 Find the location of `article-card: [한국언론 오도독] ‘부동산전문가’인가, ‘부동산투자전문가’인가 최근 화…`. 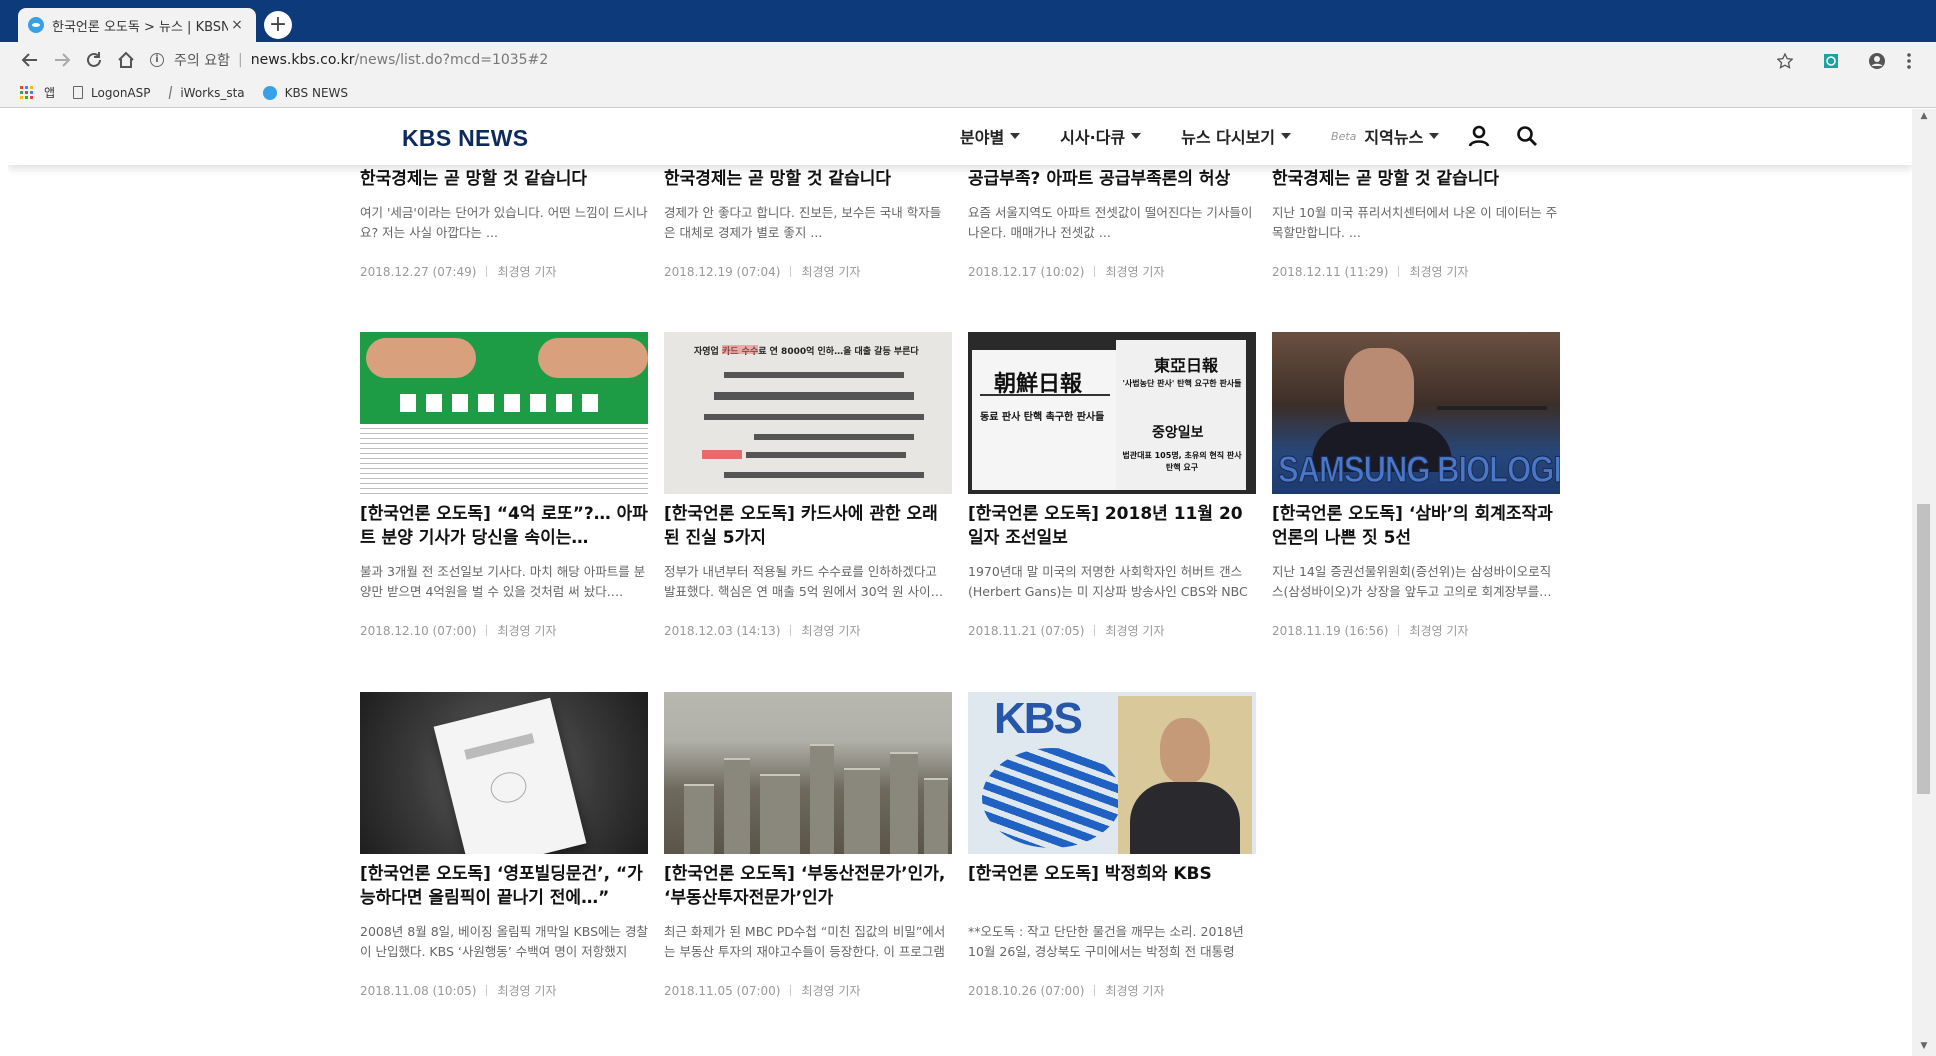

article-card: [한국언론 오도독] ‘부동산전문가’인가, ‘부동산투자전문가’인가 최근 화… is located at coordinates (808, 845).